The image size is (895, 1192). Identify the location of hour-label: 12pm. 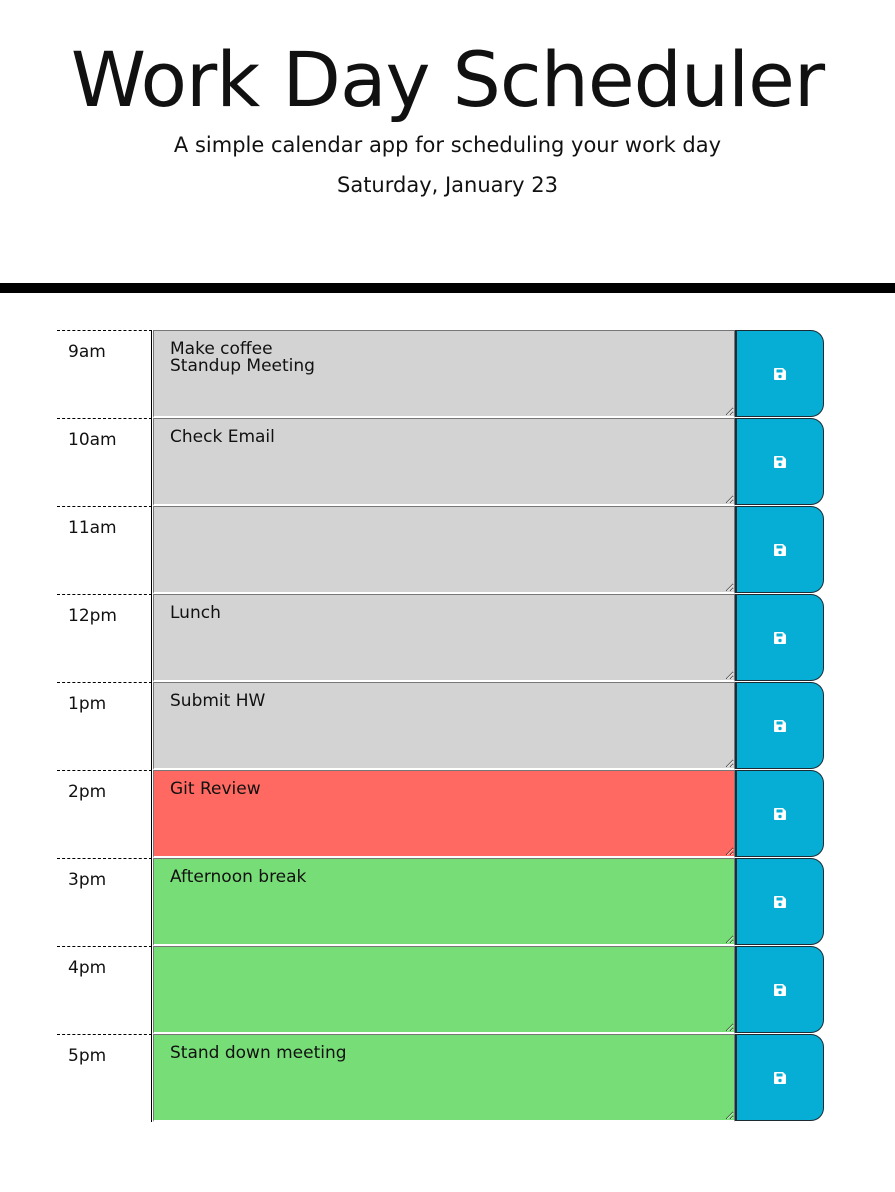
(104, 638).